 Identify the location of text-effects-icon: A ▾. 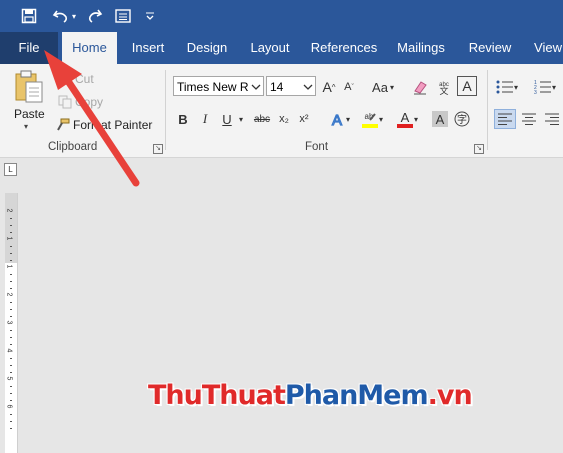
(339, 119).